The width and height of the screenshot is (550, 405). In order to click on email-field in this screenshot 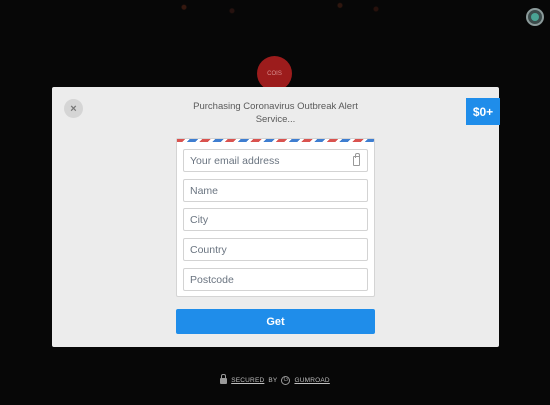, I will do `click(275, 160)`.